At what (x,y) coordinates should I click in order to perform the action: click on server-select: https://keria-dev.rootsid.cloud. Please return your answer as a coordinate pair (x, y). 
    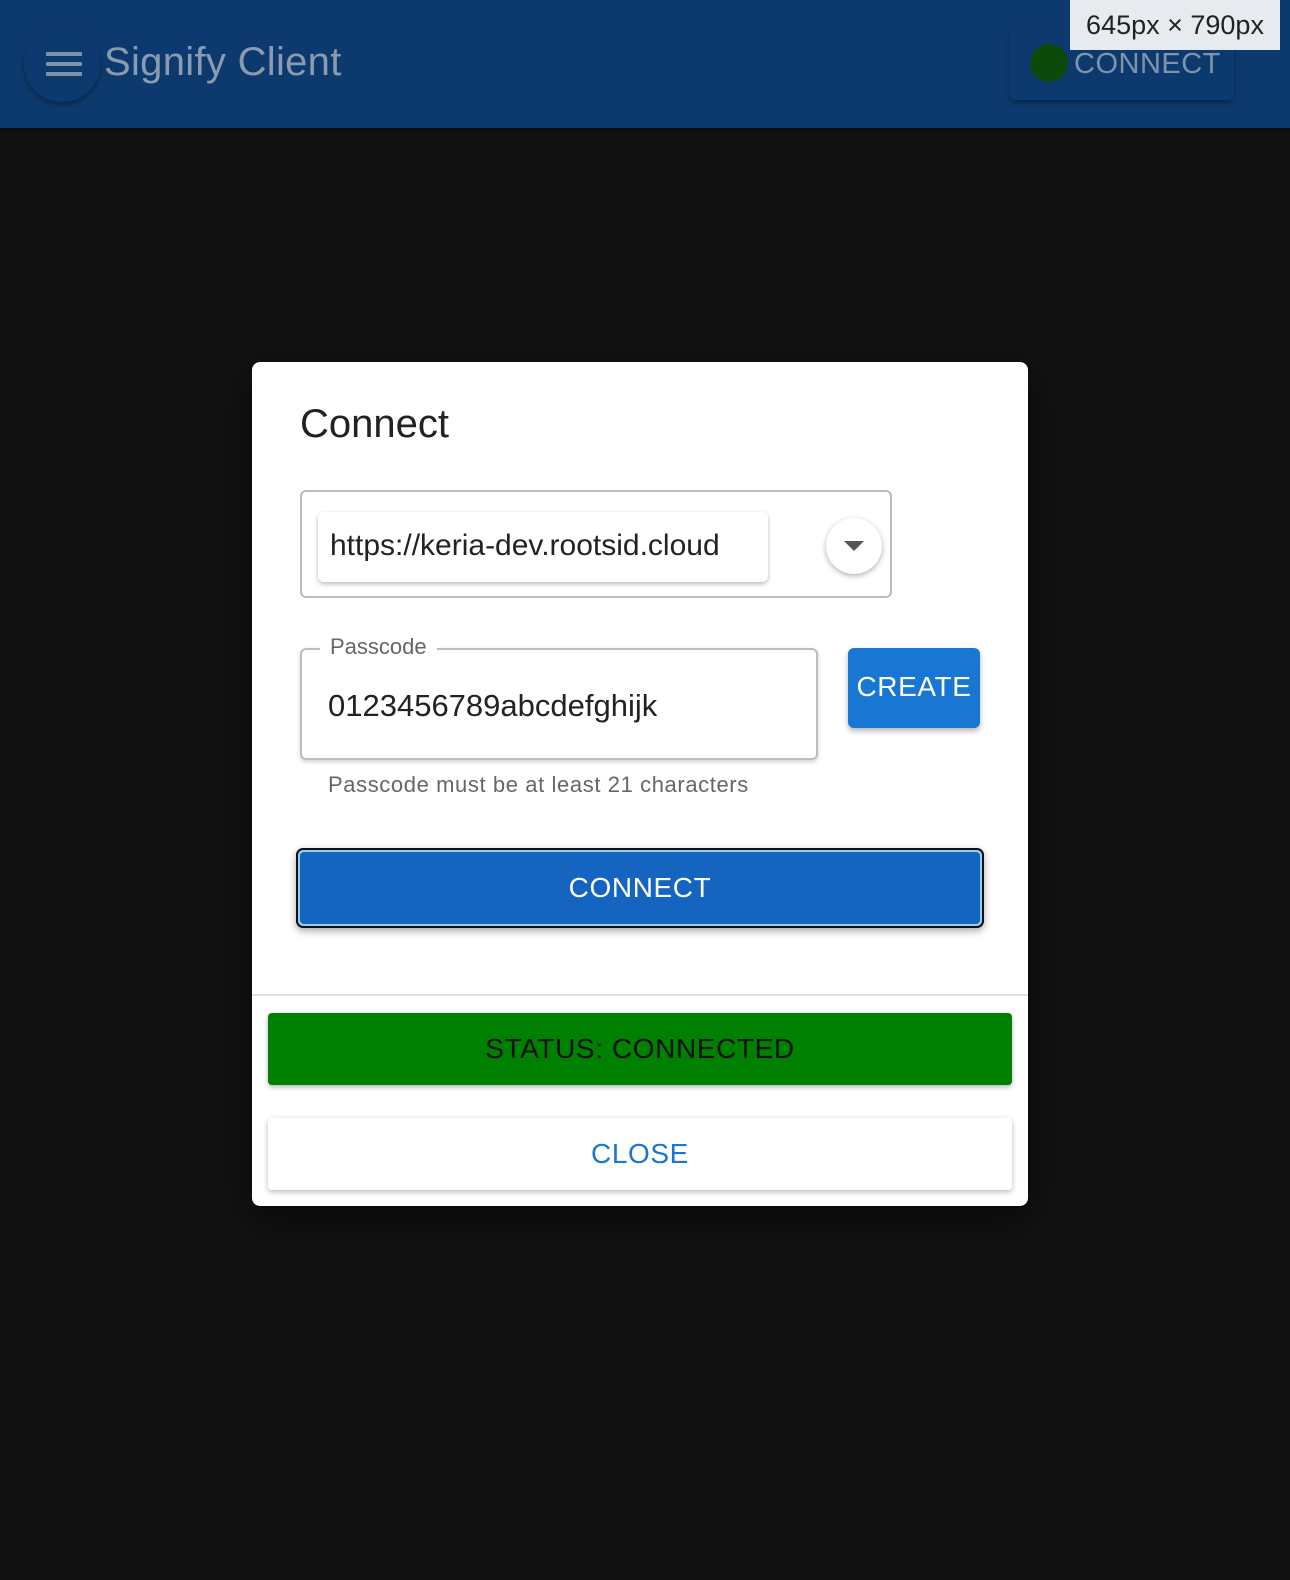
    Looking at the image, I should click on (596, 544).